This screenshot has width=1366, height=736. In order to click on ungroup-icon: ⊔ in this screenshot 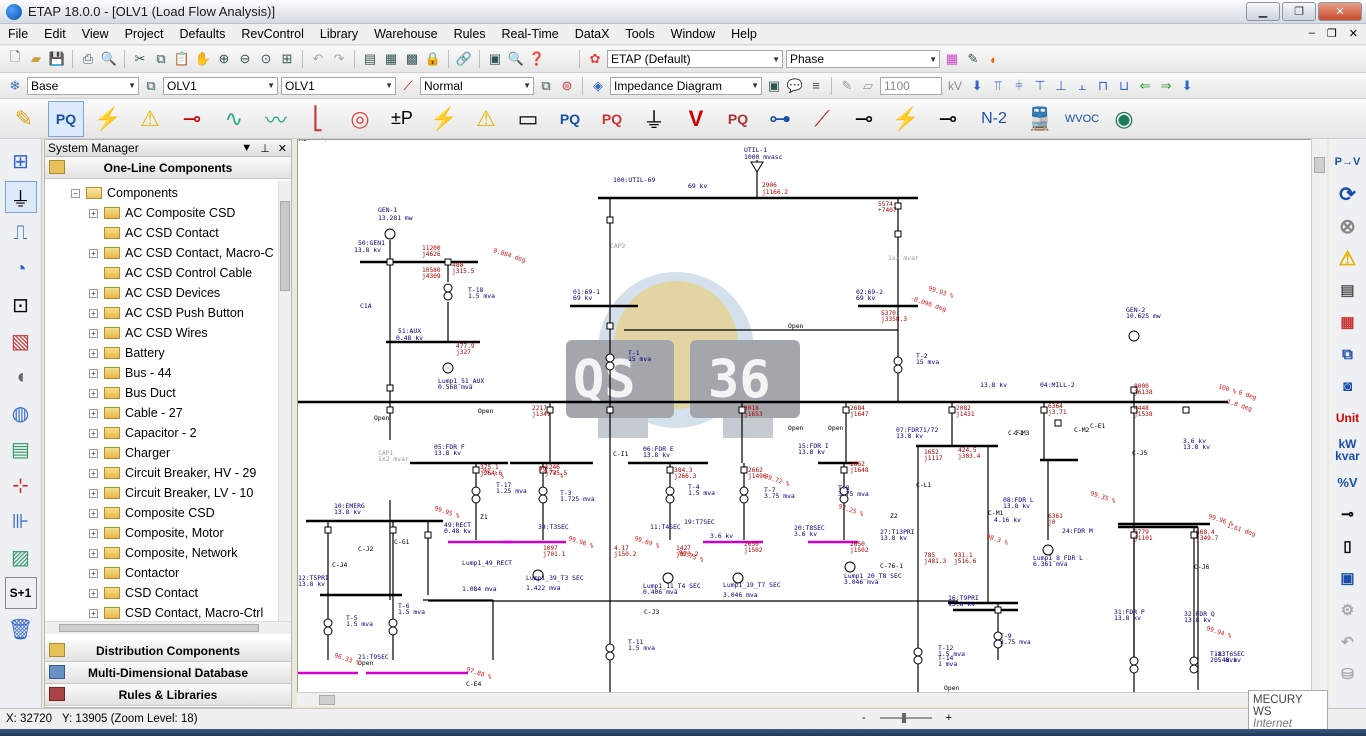, I will do `click(1124, 86)`.